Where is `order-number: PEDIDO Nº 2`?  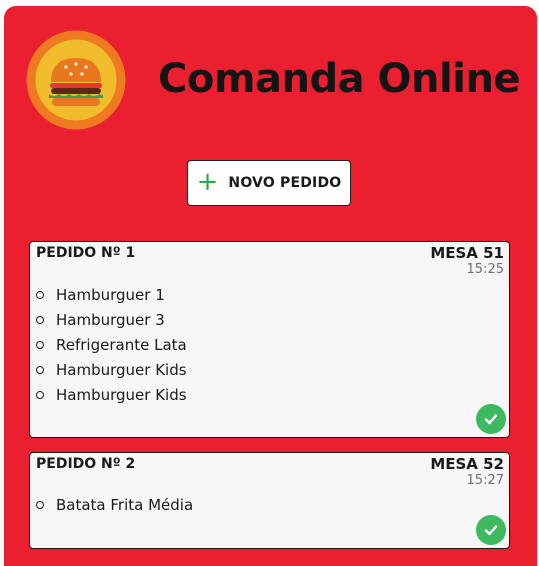
order-number: PEDIDO Nº 2 is located at coordinates (86, 464).